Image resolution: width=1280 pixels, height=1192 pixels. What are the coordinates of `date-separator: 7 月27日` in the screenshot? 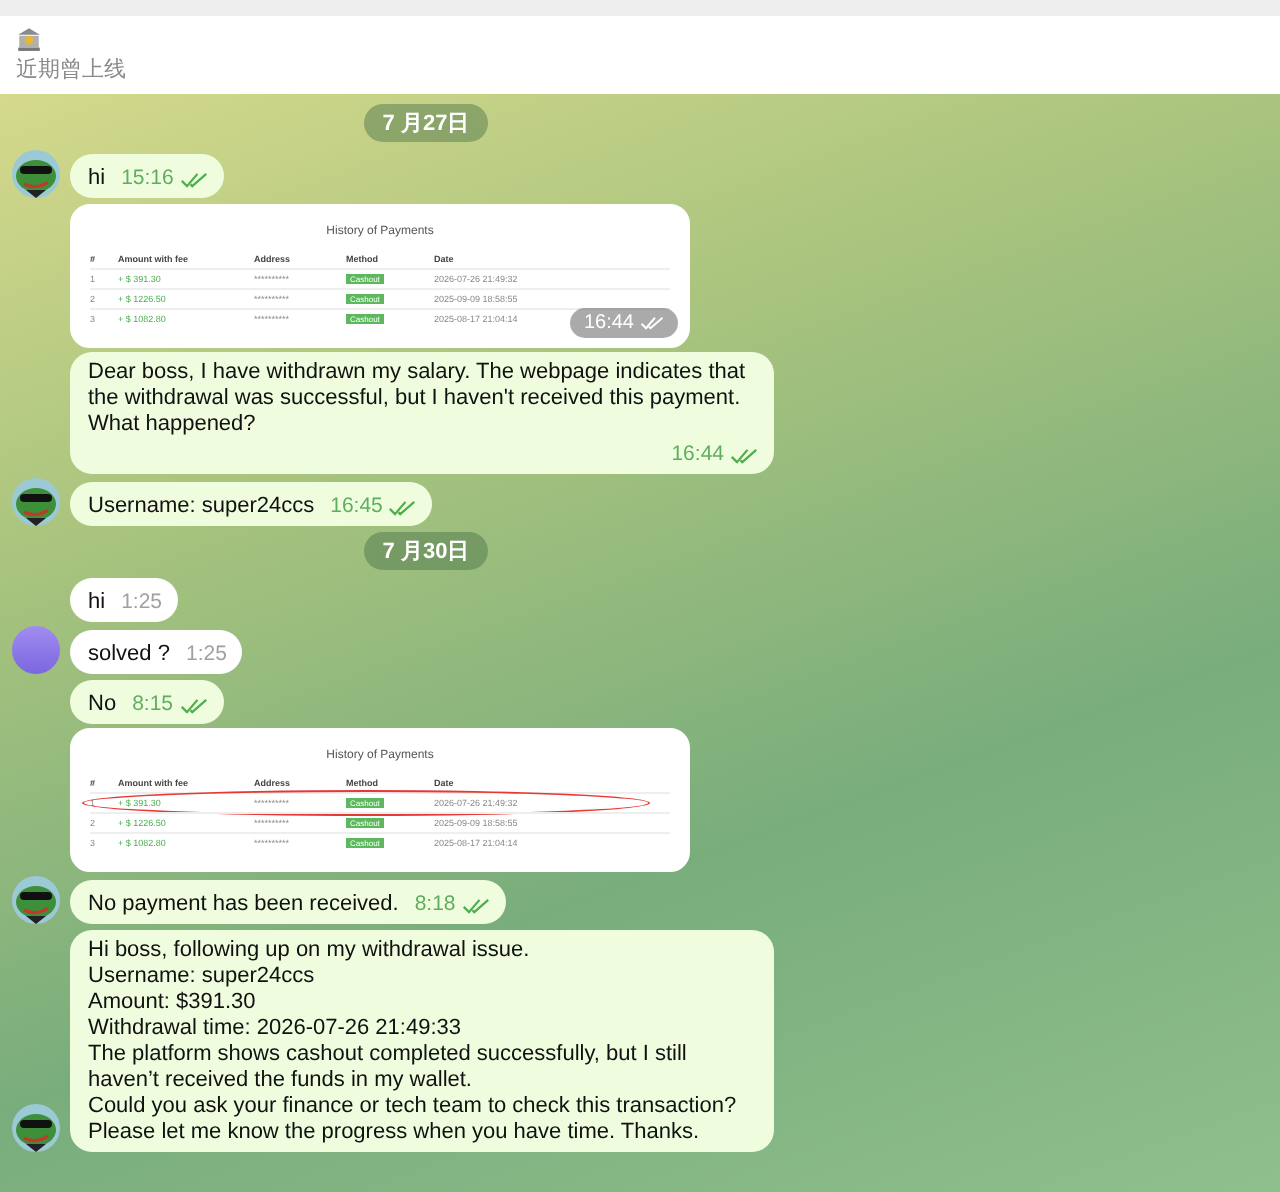 It's located at (426, 123).